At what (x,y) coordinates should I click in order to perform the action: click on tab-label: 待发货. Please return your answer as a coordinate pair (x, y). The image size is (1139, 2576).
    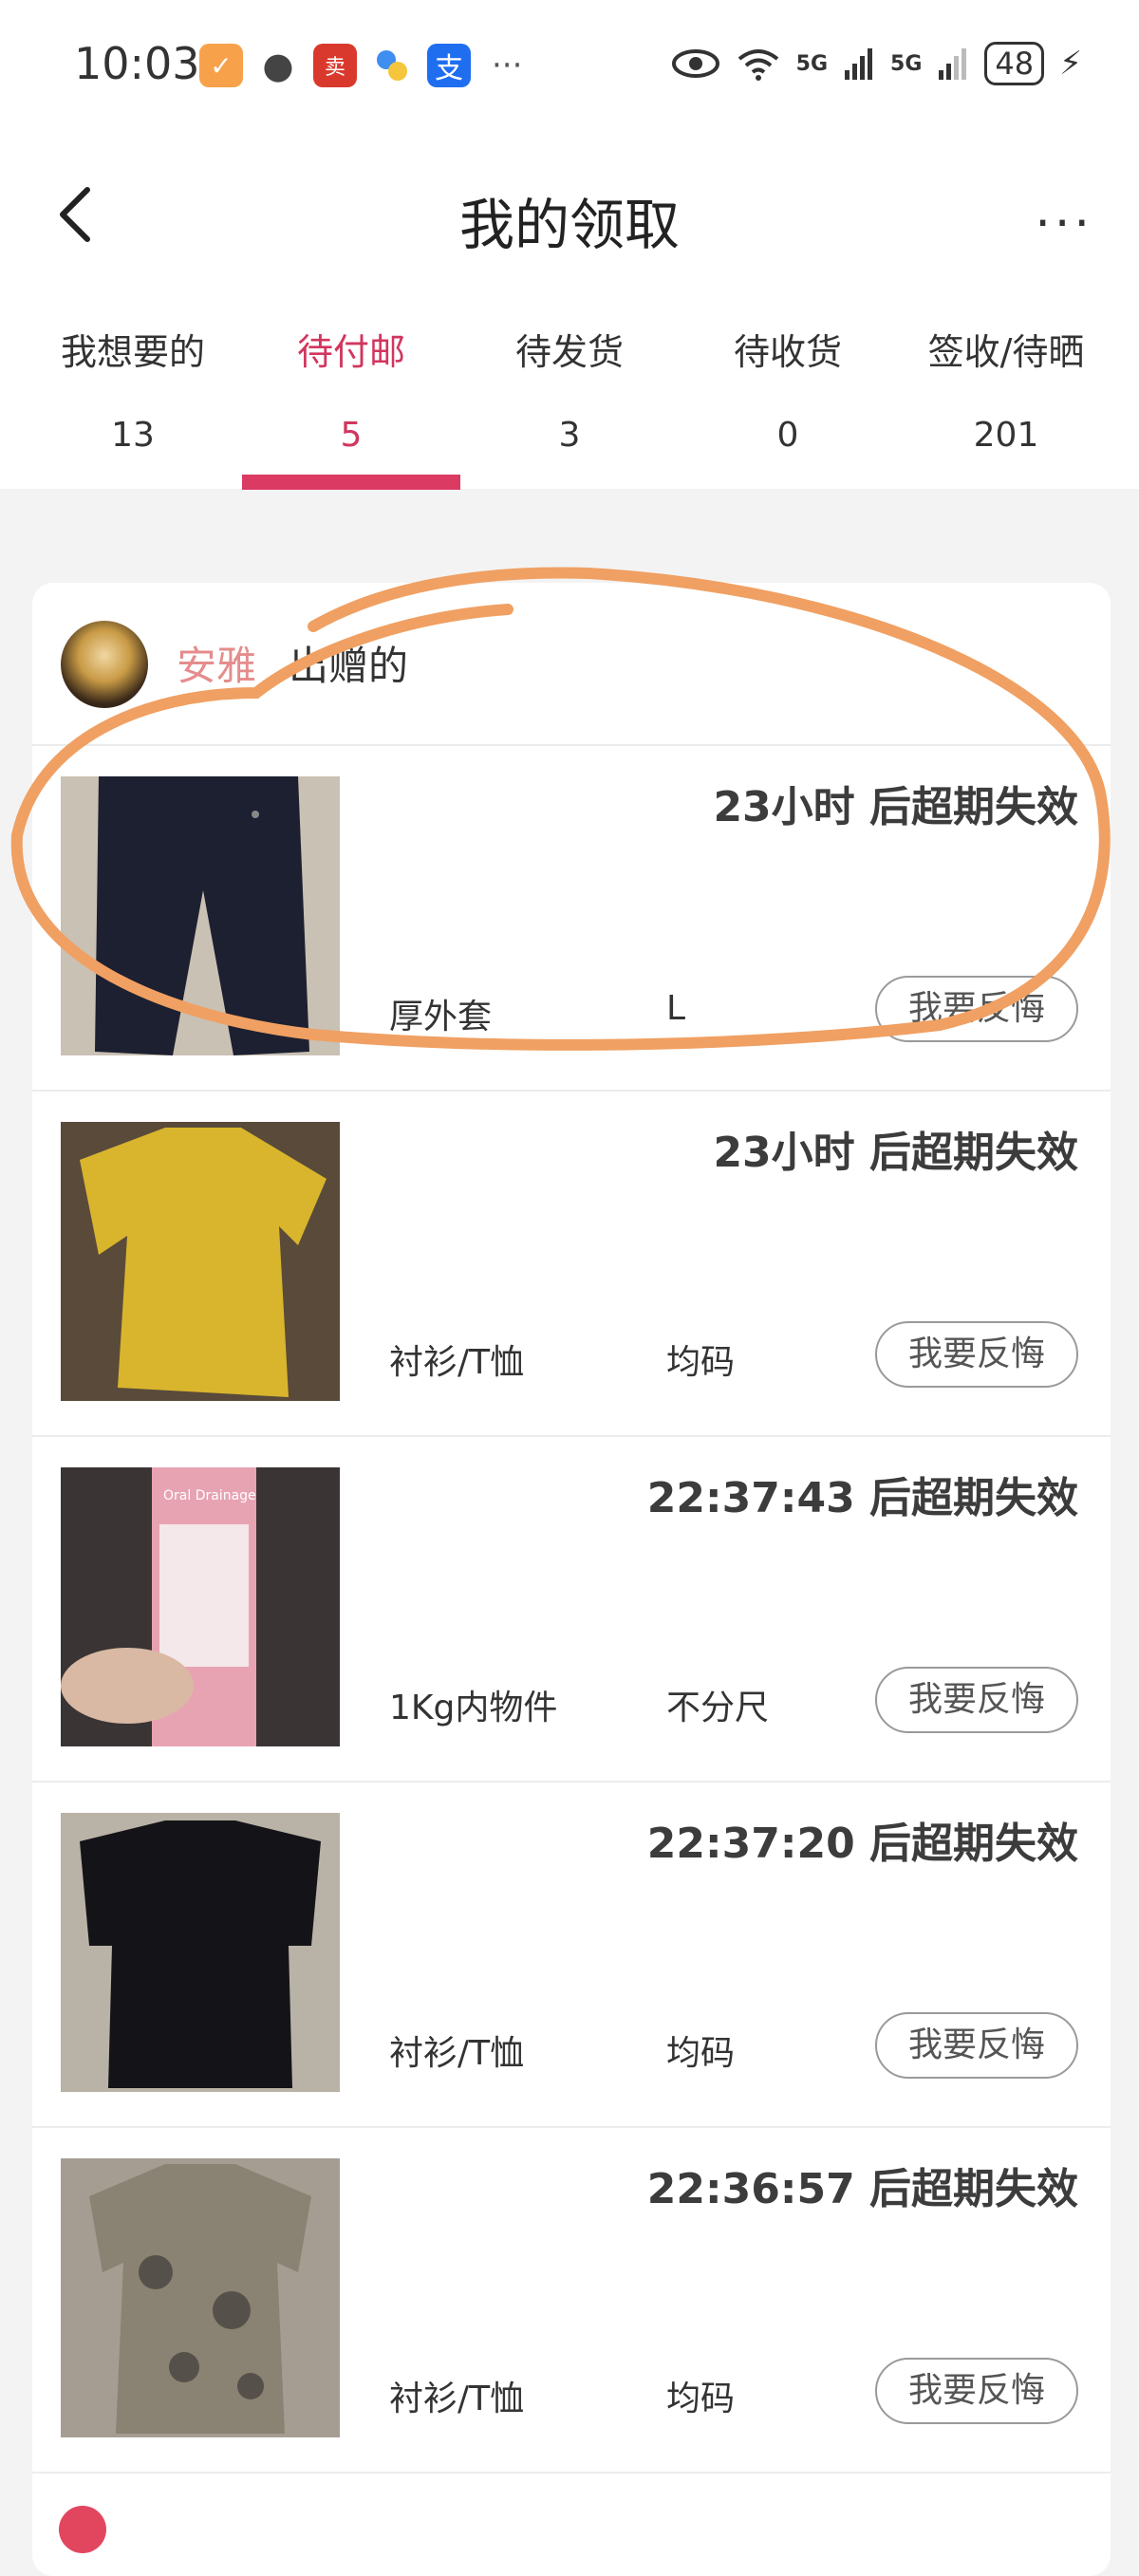
    Looking at the image, I should click on (569, 352).